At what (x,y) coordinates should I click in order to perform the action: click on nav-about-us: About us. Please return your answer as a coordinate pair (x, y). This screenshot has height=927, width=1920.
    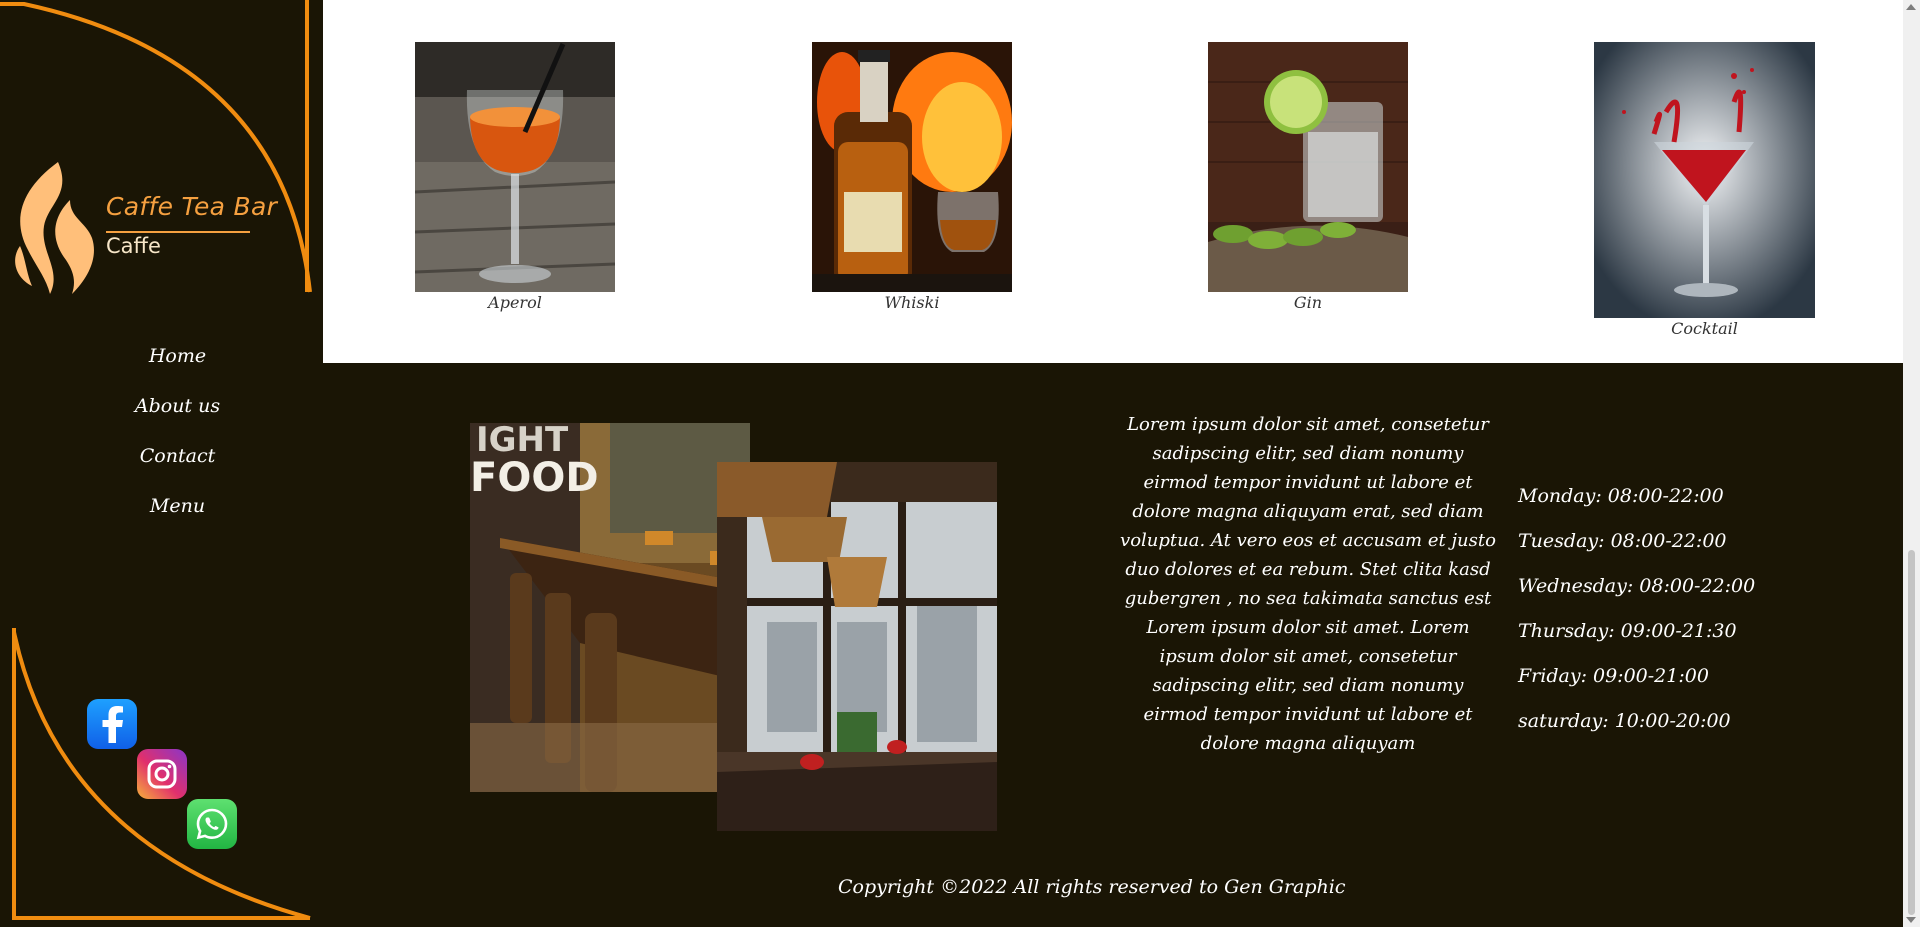
    Looking at the image, I should click on (161, 415).